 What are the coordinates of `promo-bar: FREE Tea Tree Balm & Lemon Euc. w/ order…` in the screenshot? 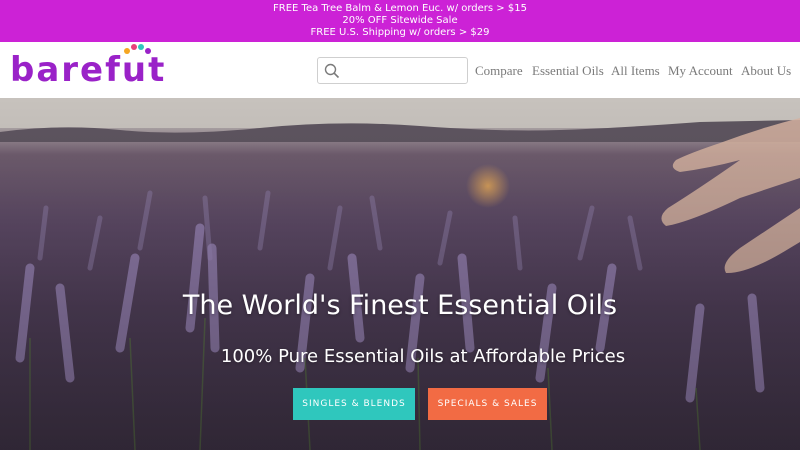 It's located at (400, 21).